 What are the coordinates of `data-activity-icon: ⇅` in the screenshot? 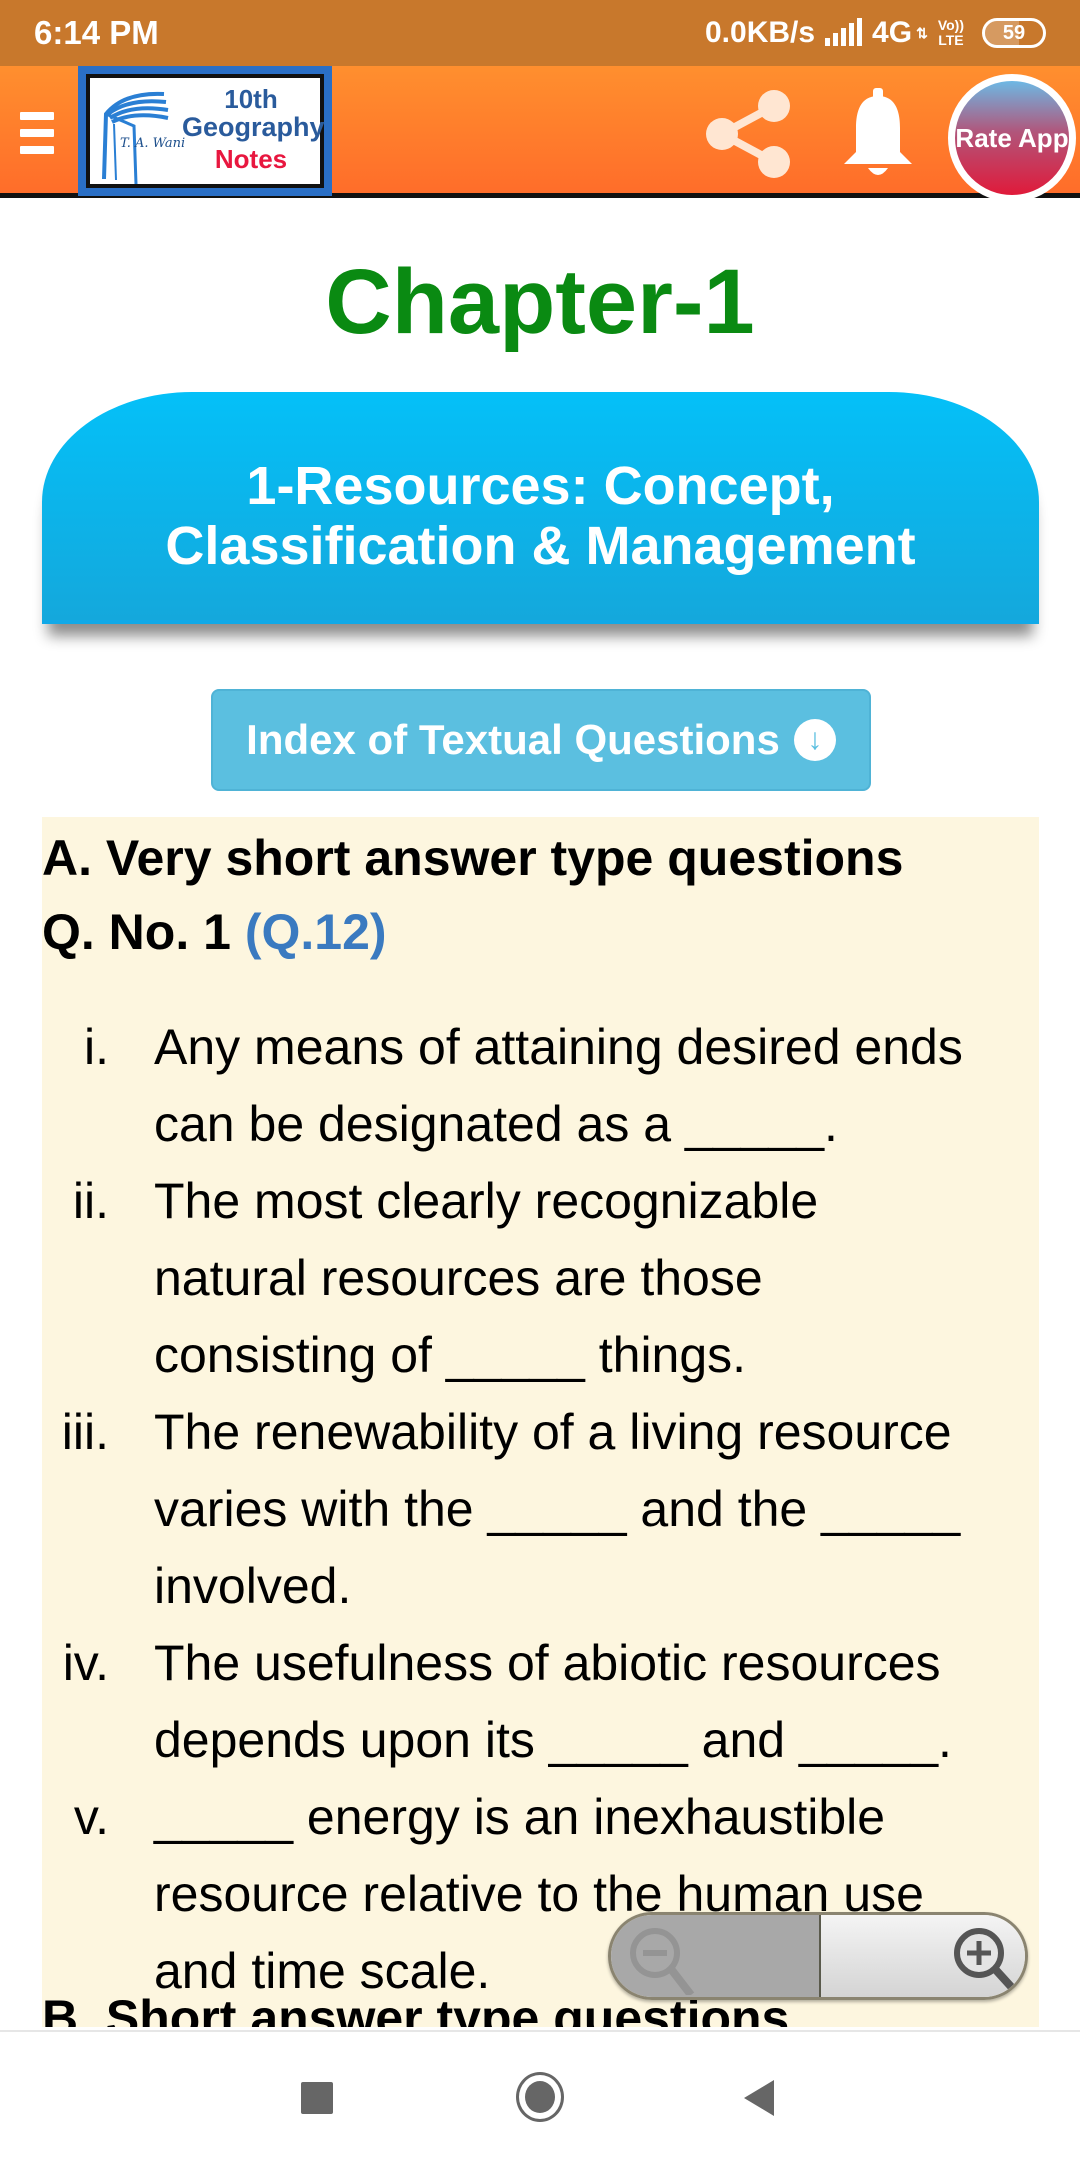 It's located at (922, 32).